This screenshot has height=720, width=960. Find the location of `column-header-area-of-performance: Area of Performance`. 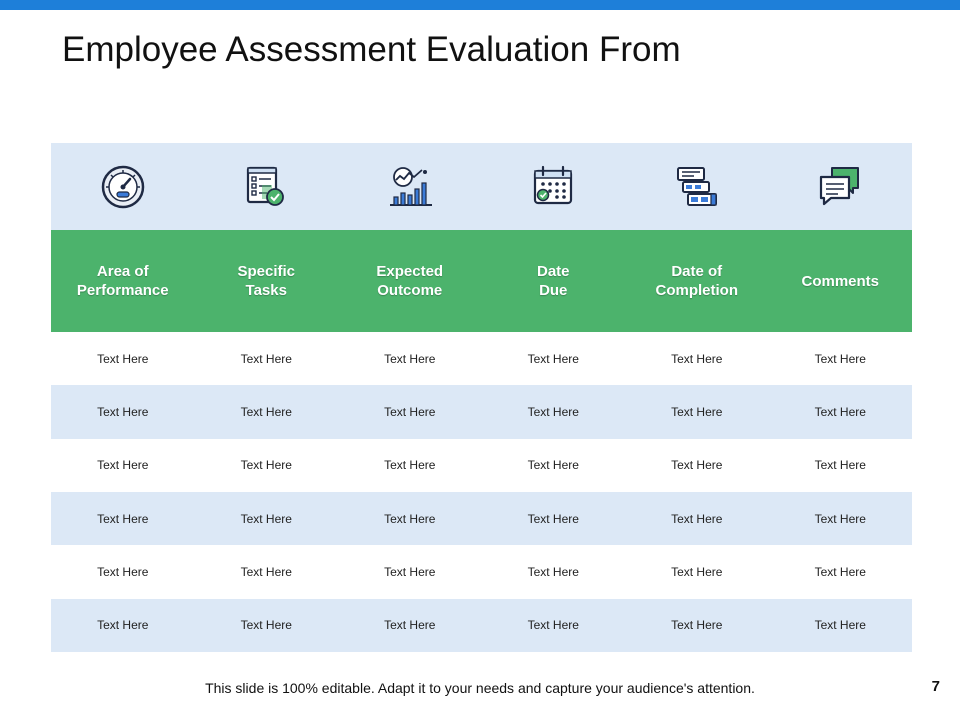

column-header-area-of-performance: Area of Performance is located at coordinates (122, 281).